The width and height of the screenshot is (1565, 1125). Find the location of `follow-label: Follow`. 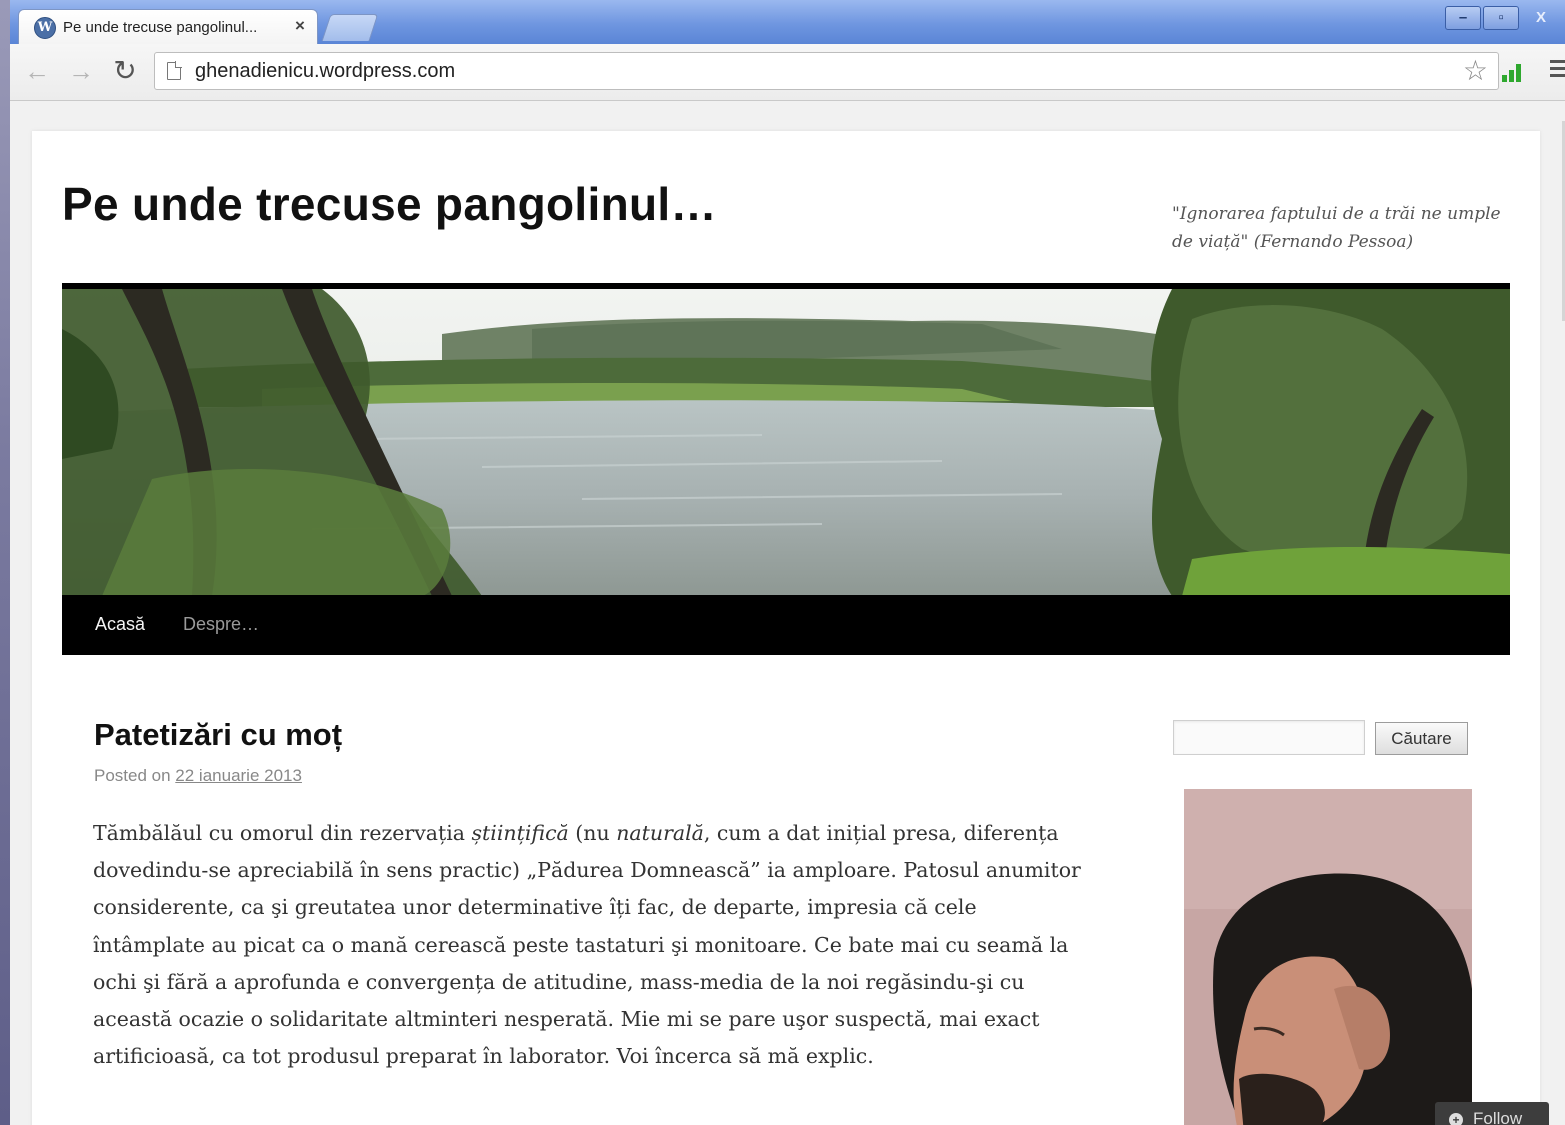

follow-label: Follow is located at coordinates (1498, 1117).